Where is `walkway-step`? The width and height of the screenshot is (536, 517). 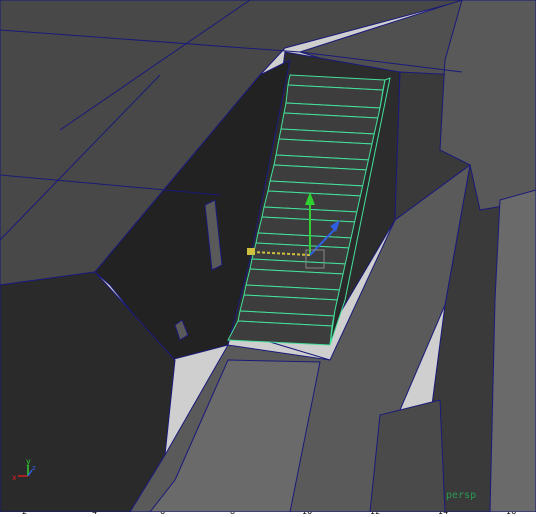 walkway-step is located at coordinates (407, 455).